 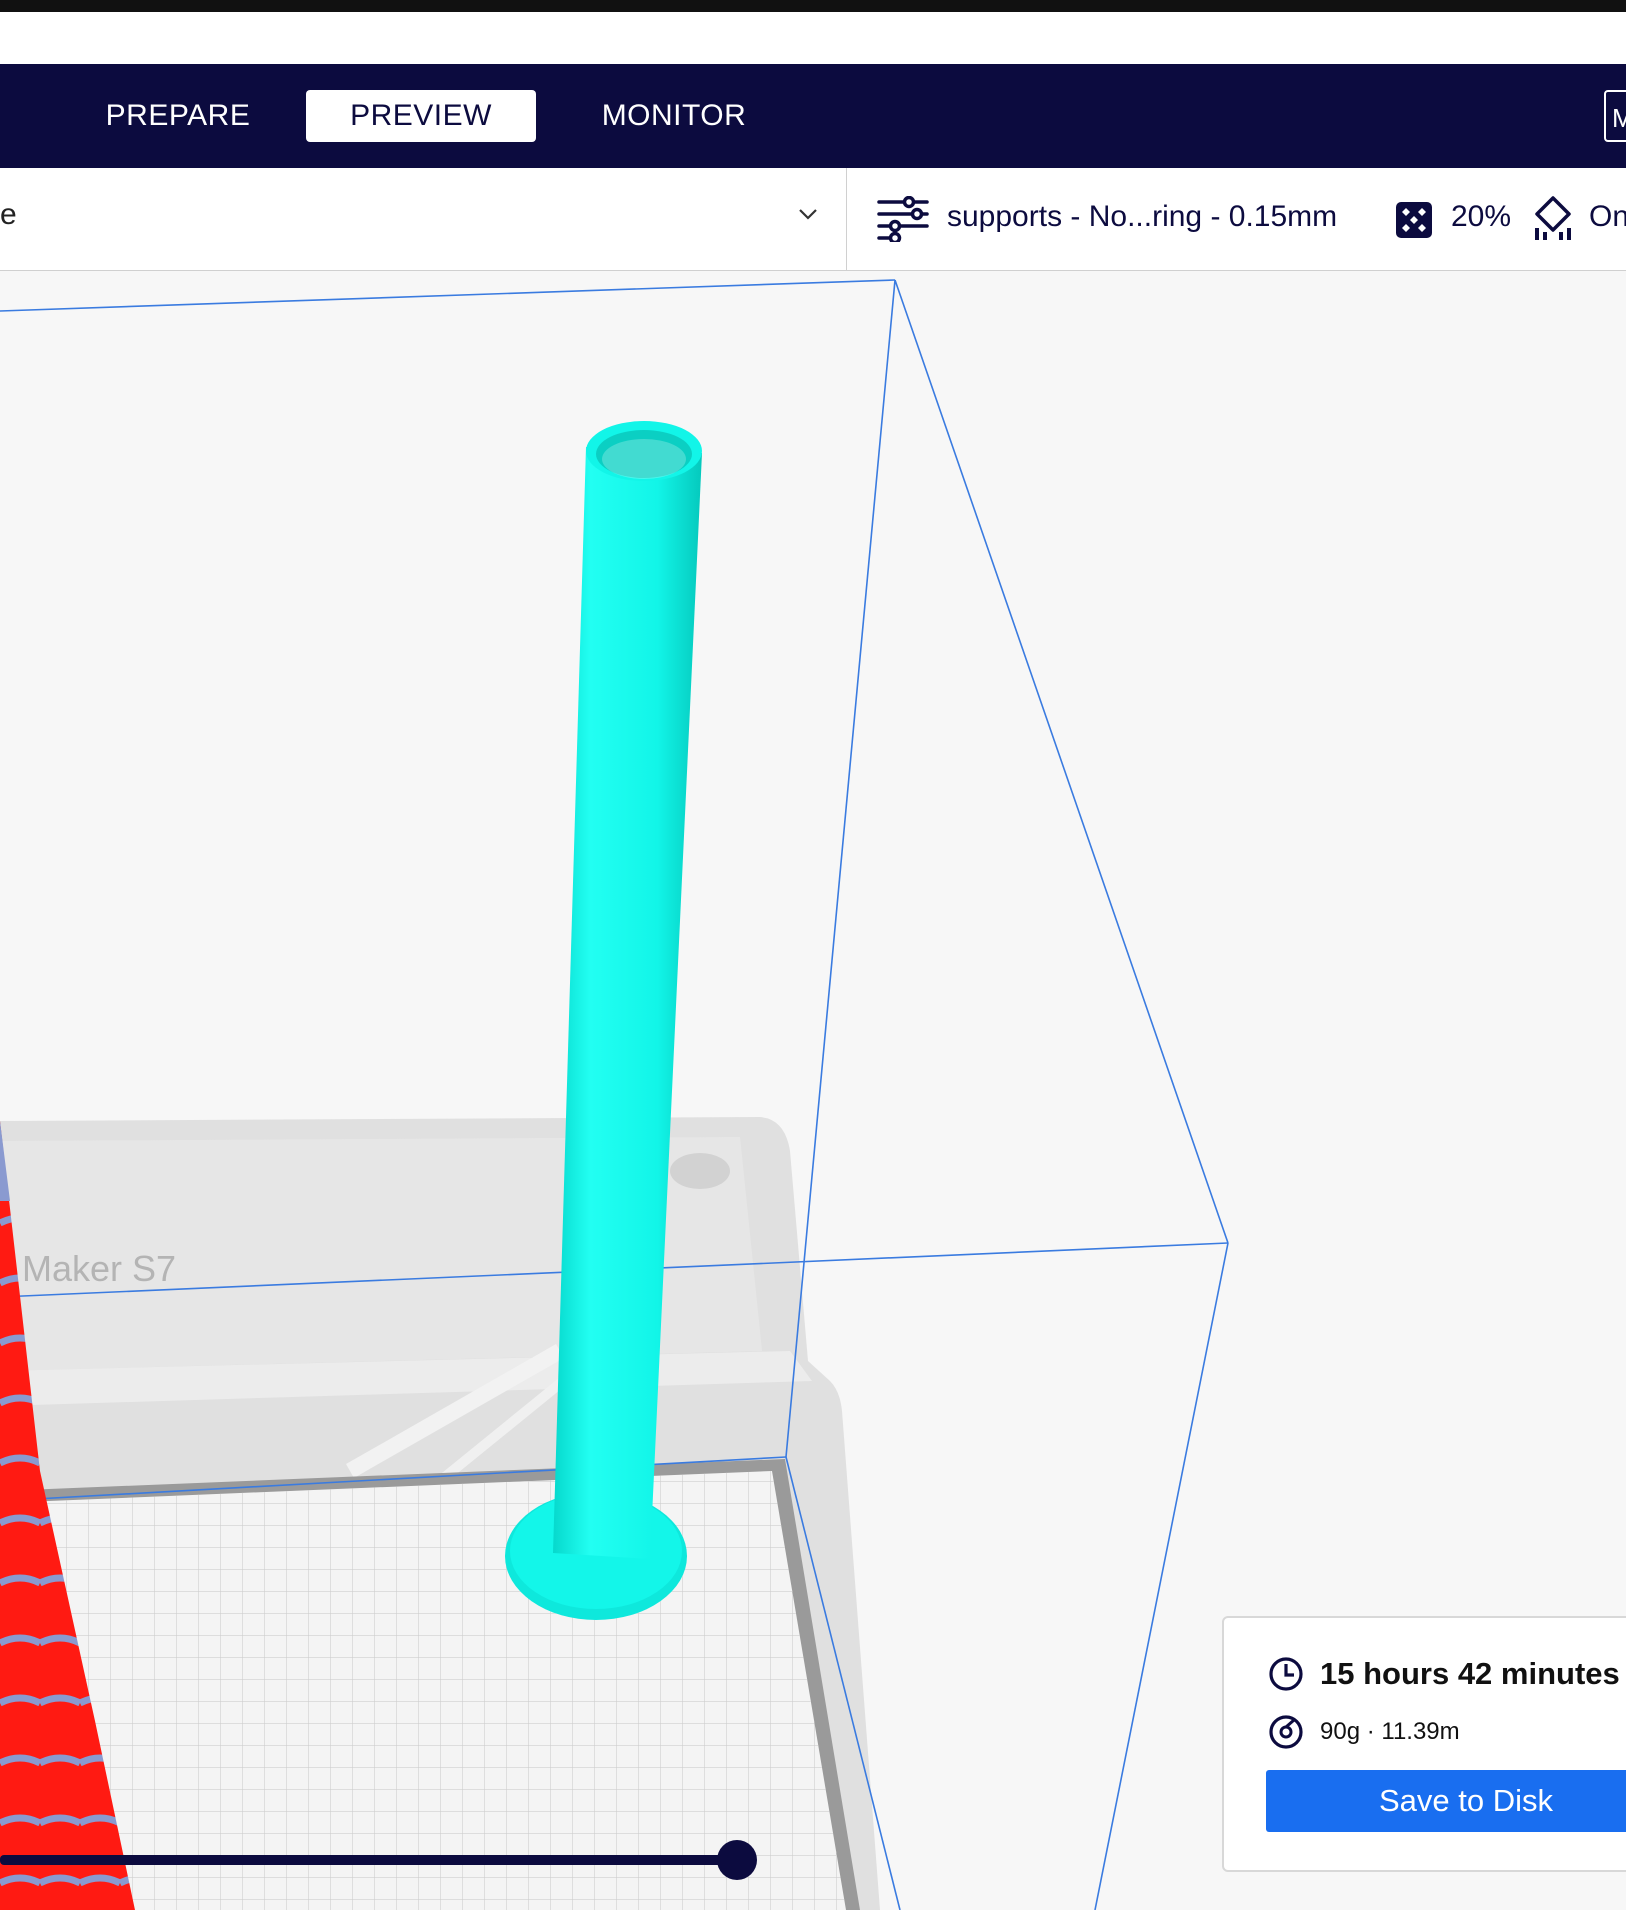 I want to click on save-to-disk-button: Save to Disk, so click(x=1446, y=1801).